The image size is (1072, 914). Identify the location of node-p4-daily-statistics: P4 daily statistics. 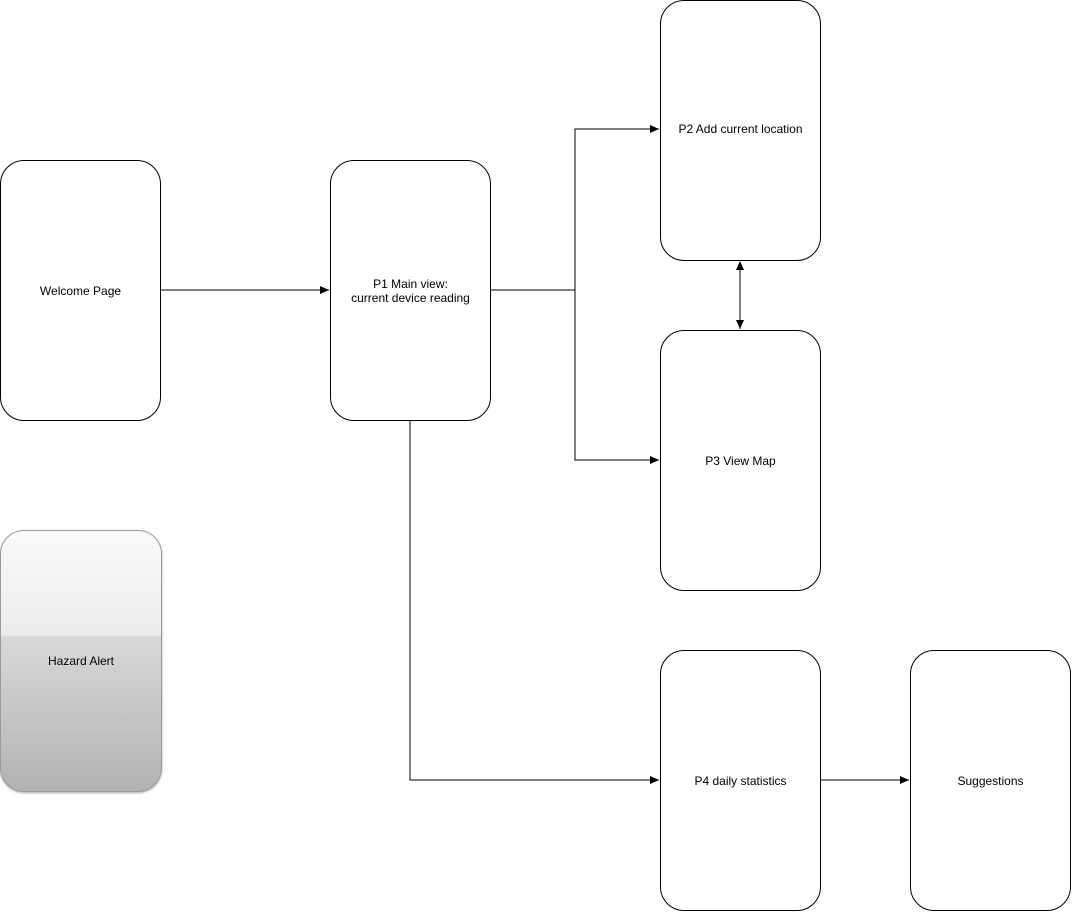
(740, 780).